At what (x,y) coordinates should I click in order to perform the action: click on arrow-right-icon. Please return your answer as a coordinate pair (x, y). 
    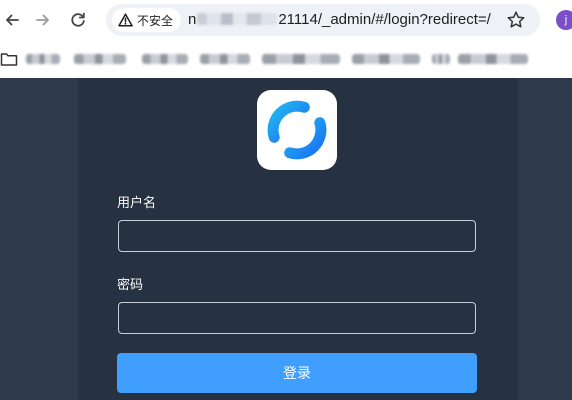
    Looking at the image, I should click on (42, 20).